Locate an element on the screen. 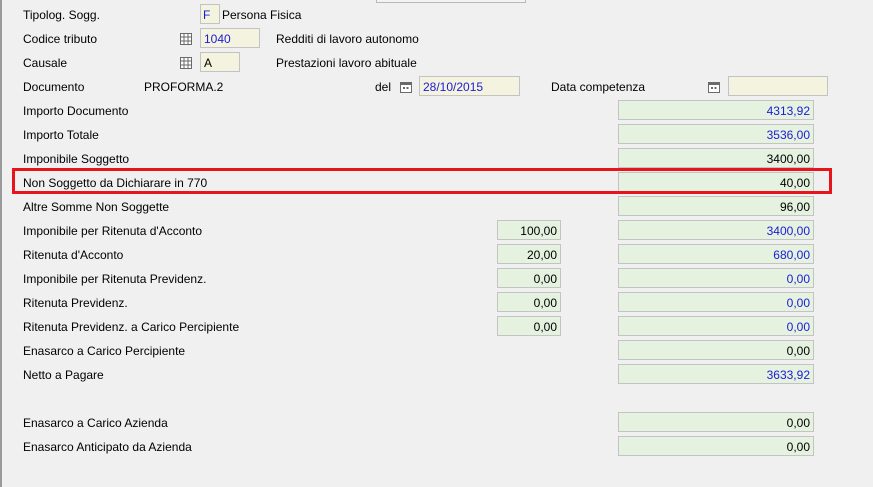 The height and width of the screenshot is (487, 873). del-date-field: 28/10/2015 is located at coordinates (469, 86).